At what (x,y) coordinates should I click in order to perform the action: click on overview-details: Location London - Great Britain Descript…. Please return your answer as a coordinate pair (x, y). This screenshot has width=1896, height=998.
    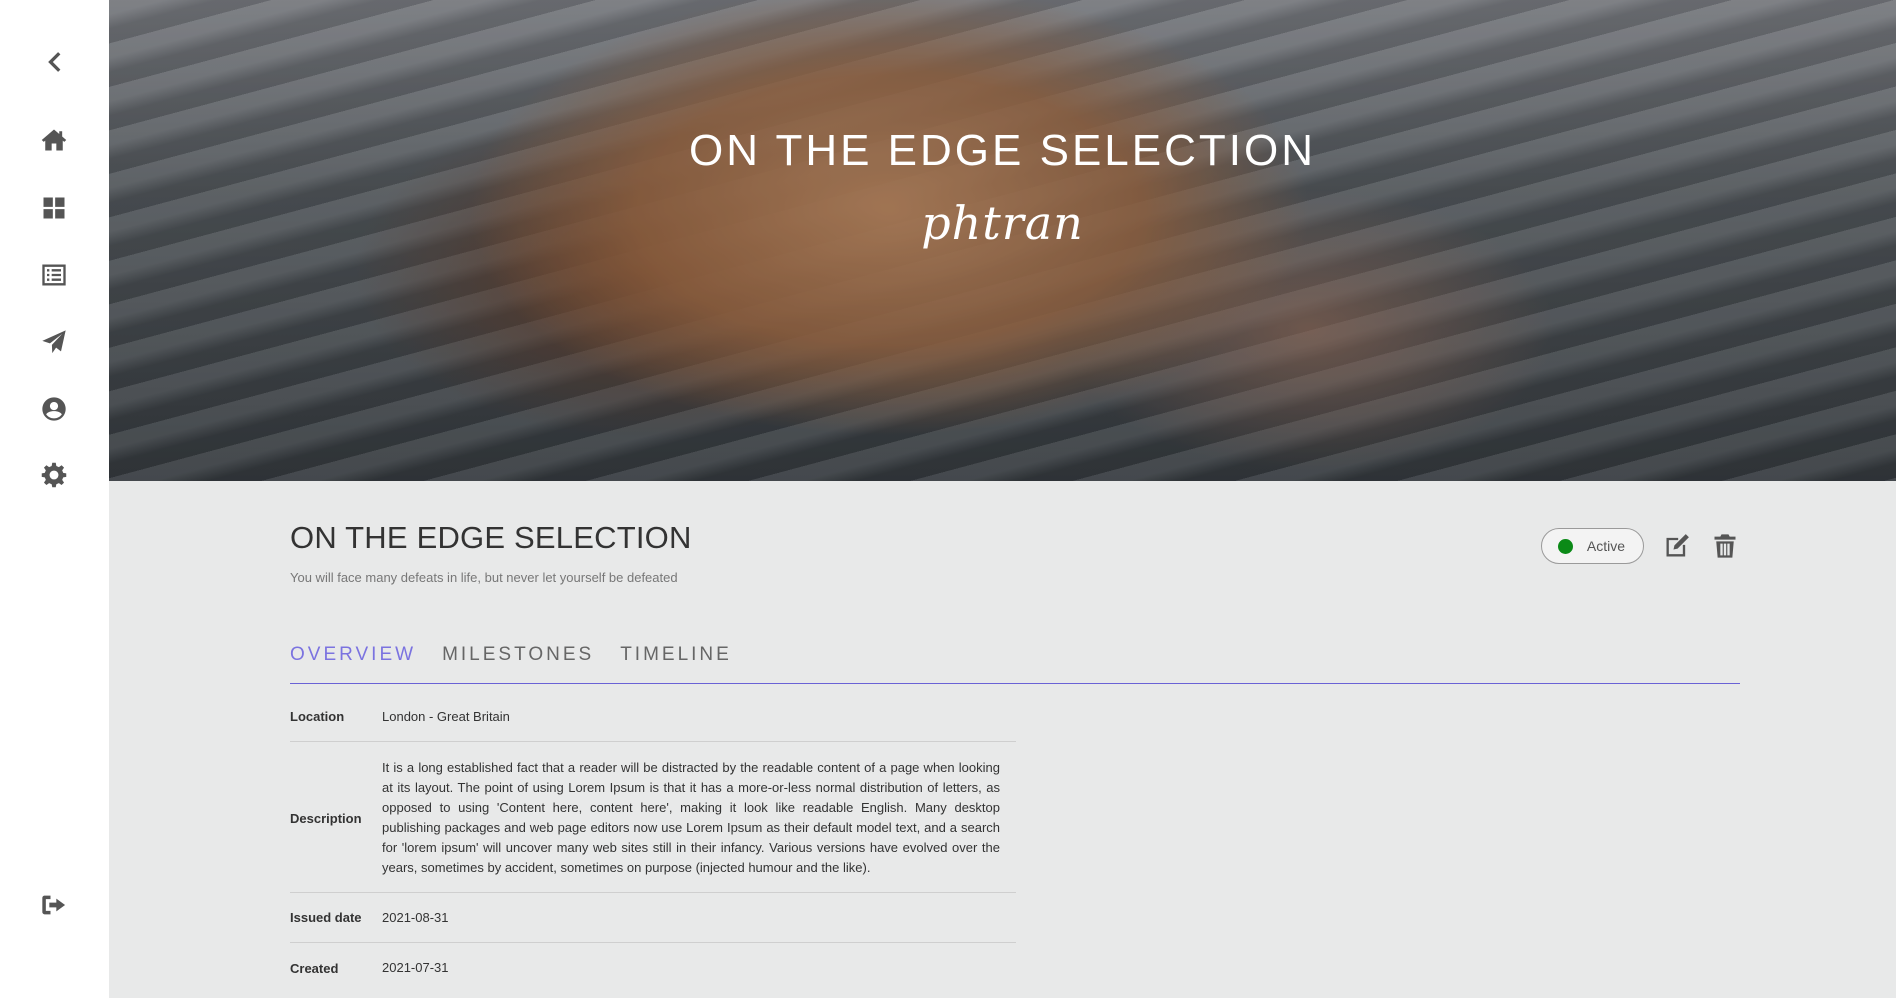
    Looking at the image, I should click on (653, 842).